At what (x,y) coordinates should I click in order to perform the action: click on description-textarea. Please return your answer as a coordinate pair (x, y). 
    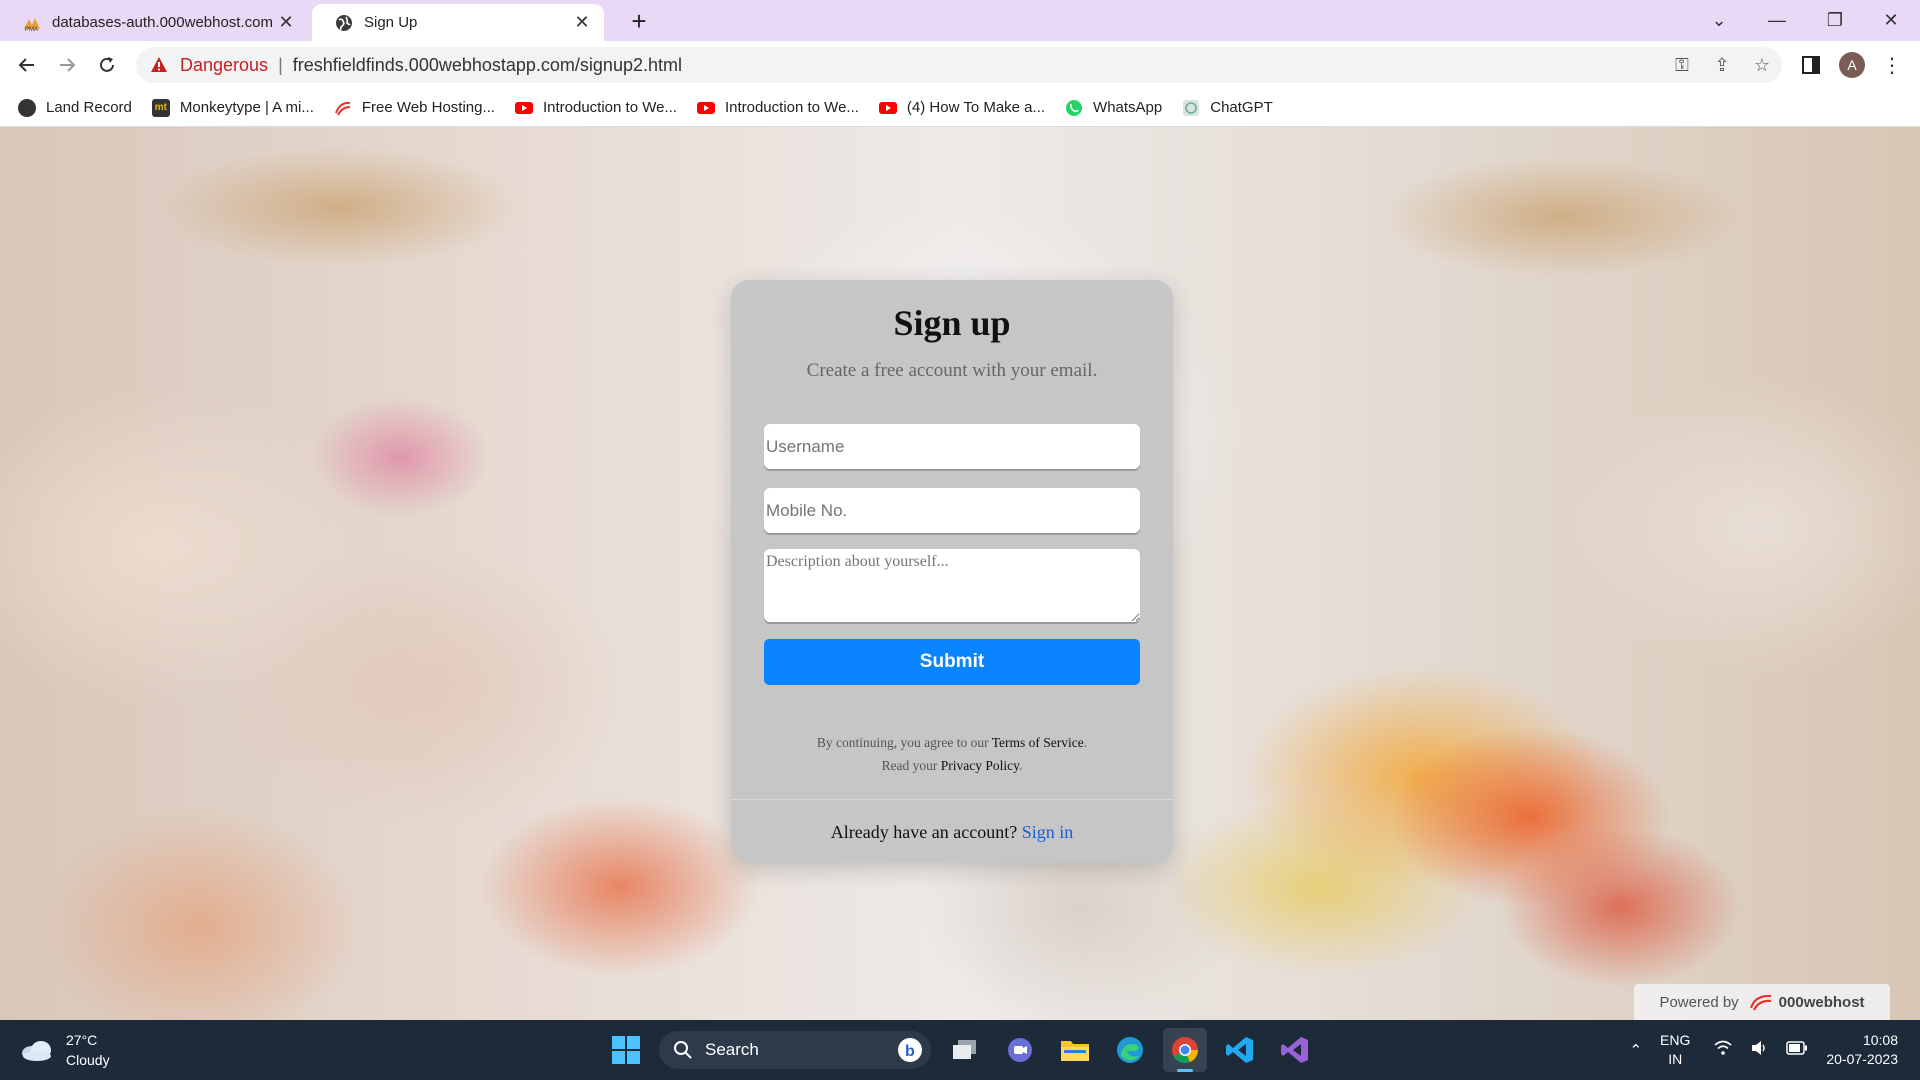
    Looking at the image, I should click on (952, 585).